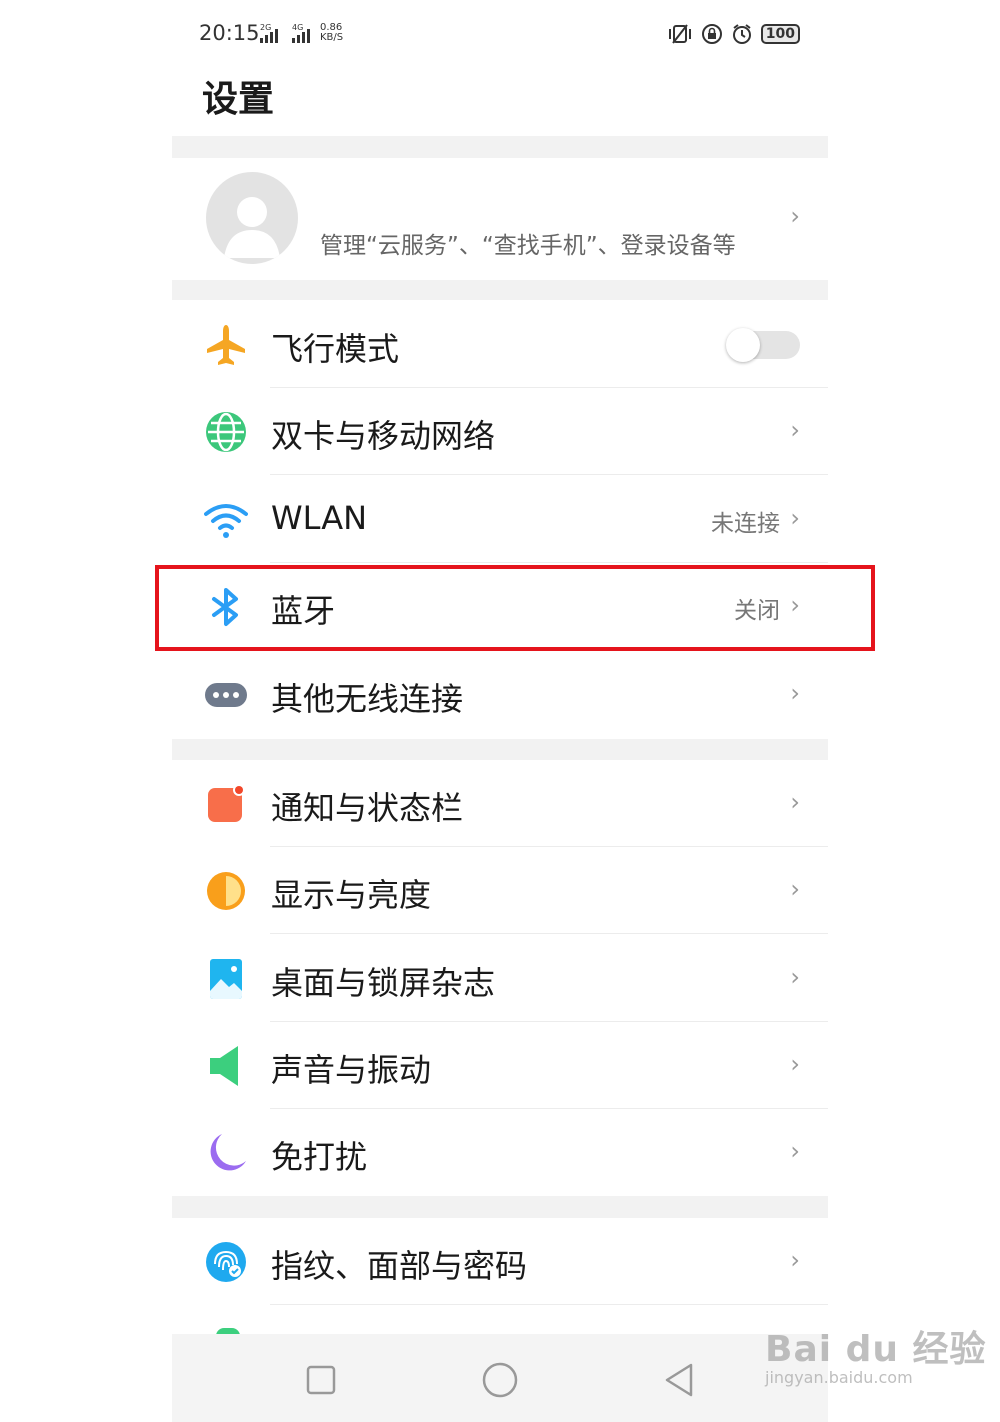 Image resolution: width=1000 pixels, height=1422 pixels. What do you see at coordinates (399, 1266) in the screenshot?
I see `settings-row-label: 指纹、面部与密码` at bounding box center [399, 1266].